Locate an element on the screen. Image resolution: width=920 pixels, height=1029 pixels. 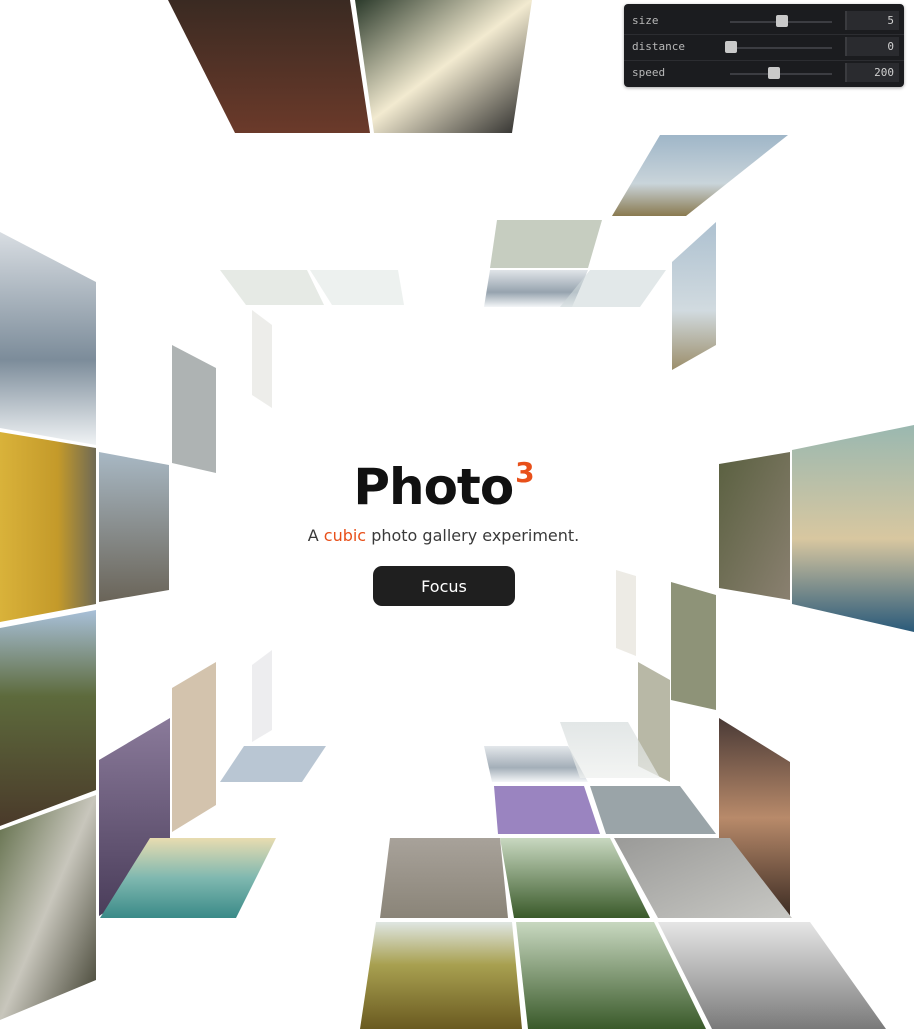
speed-control: speed 200 is located at coordinates (764, 73).